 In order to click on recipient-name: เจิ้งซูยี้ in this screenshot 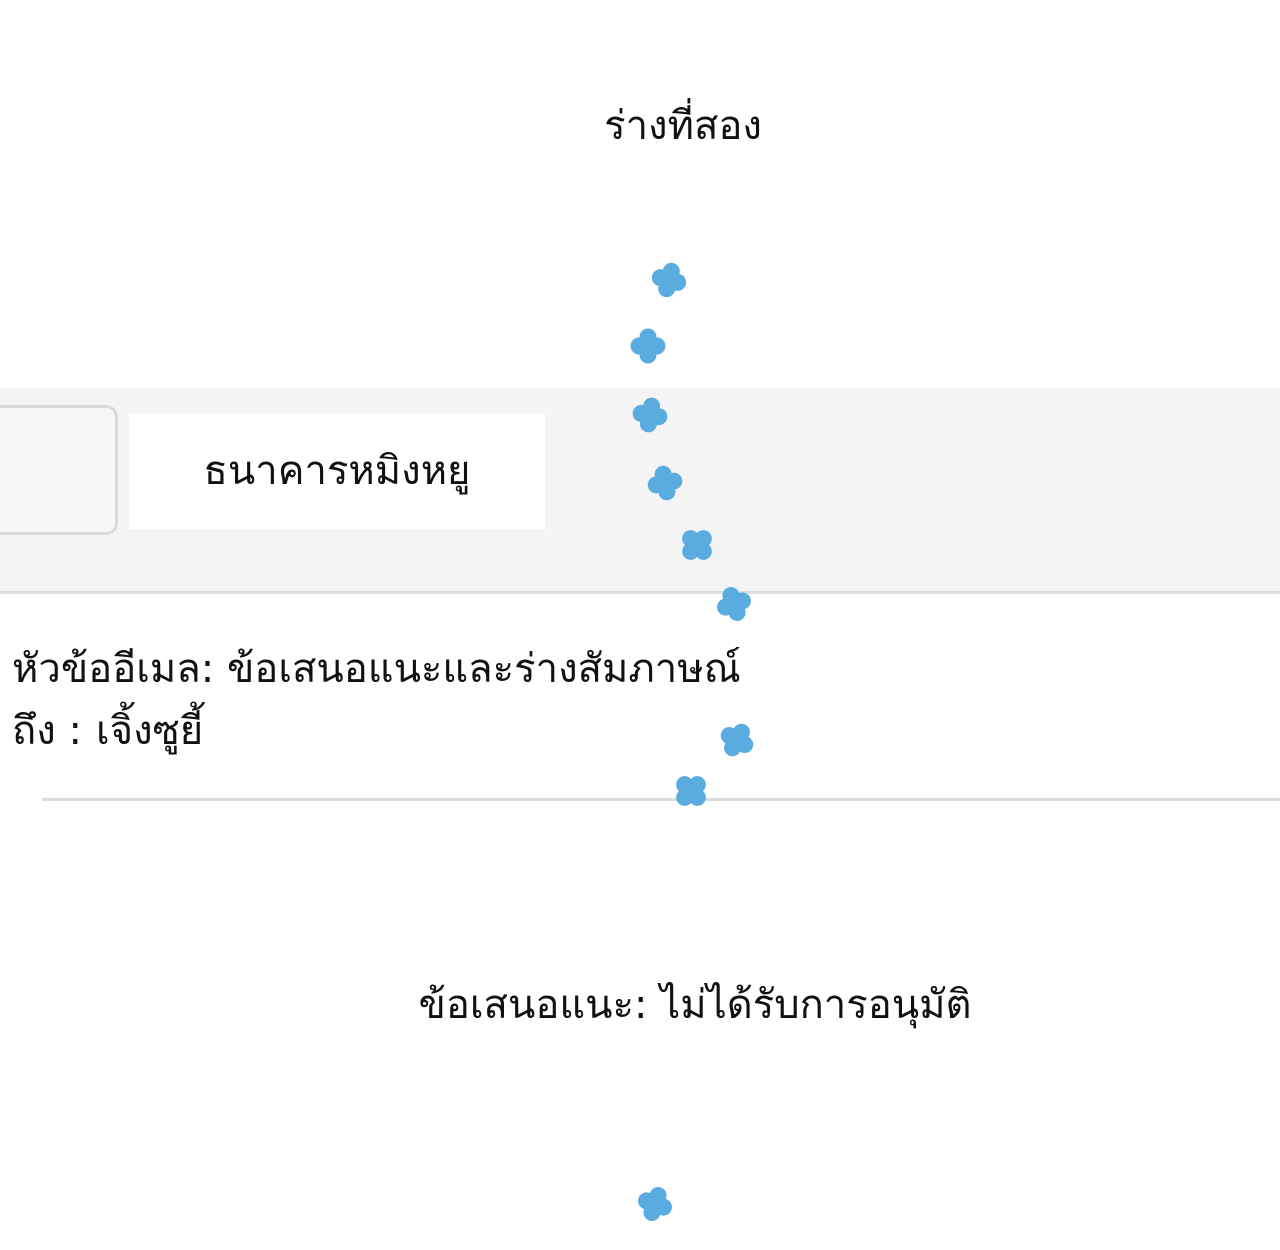, I will do `click(149, 731)`.